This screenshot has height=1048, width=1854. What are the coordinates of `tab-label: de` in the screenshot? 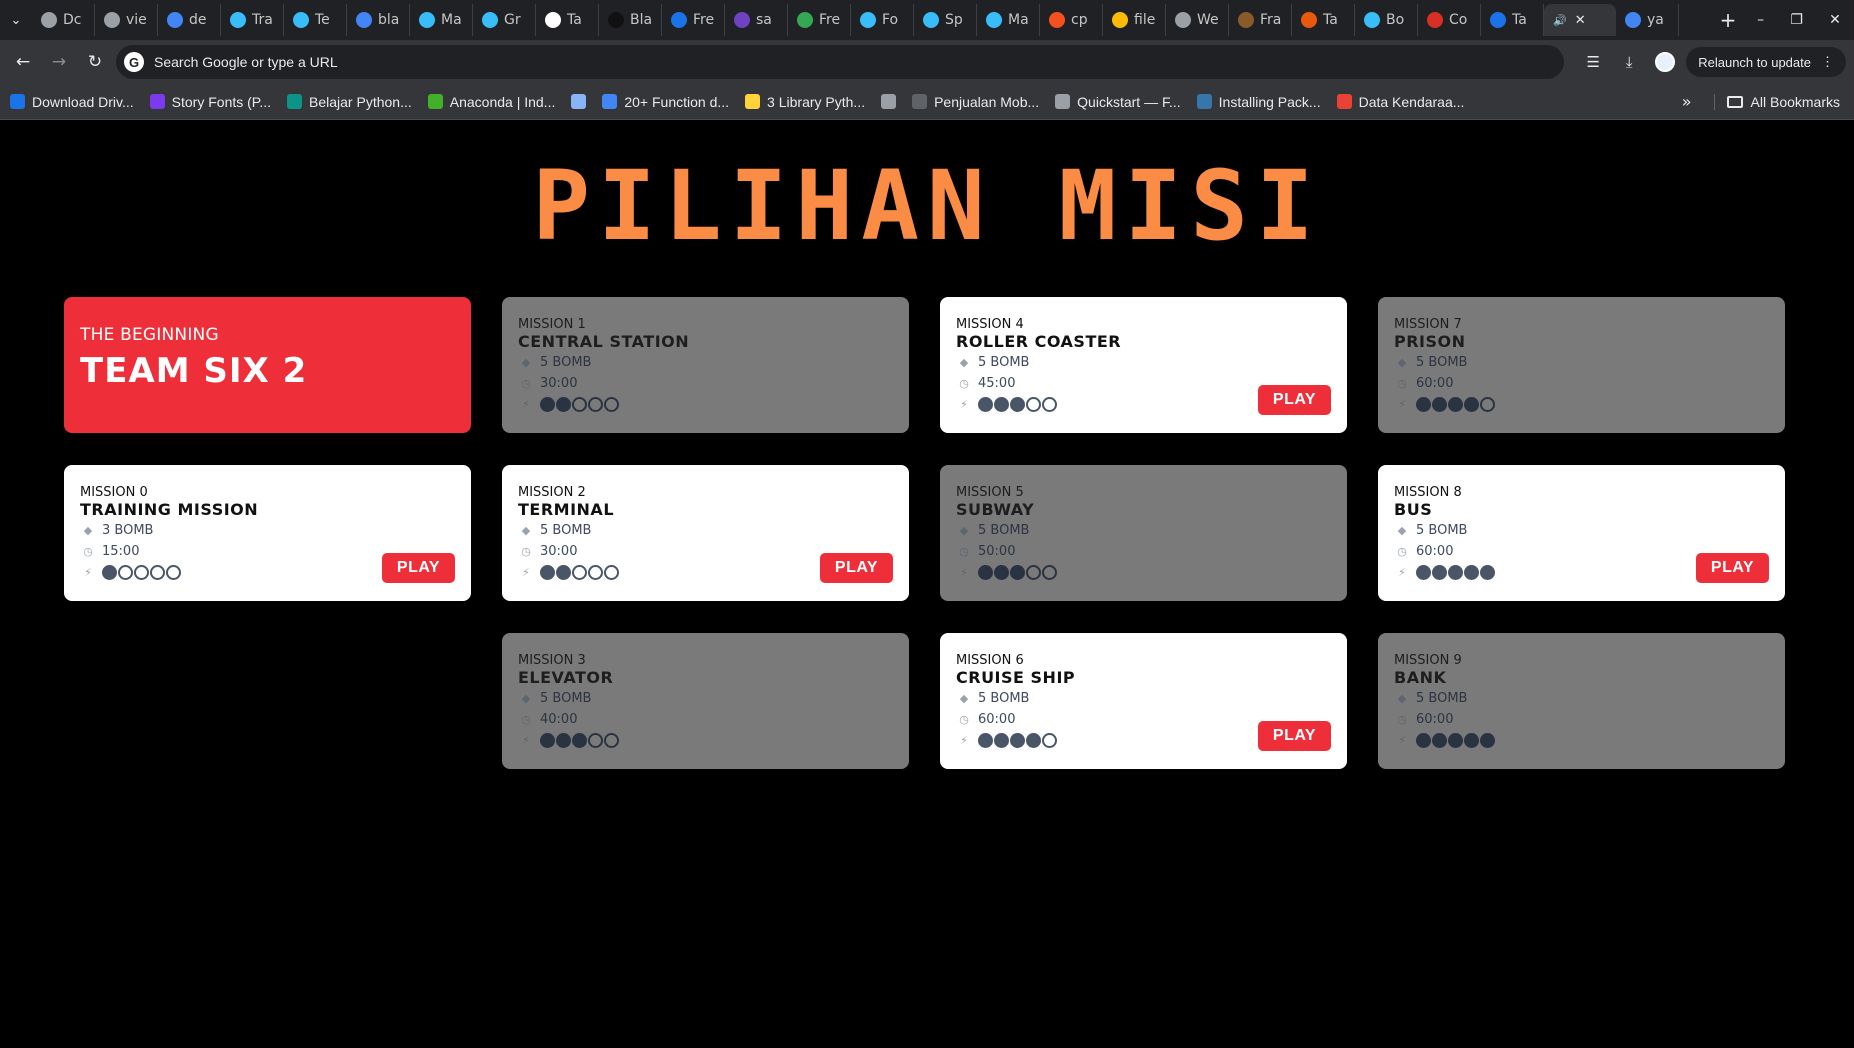 It's located at (198, 20).